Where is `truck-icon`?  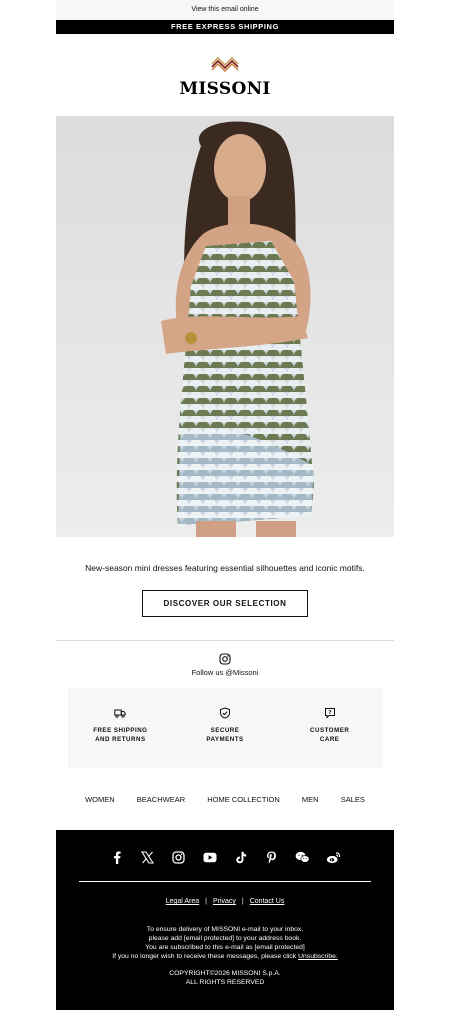
truck-icon is located at coordinates (120, 713).